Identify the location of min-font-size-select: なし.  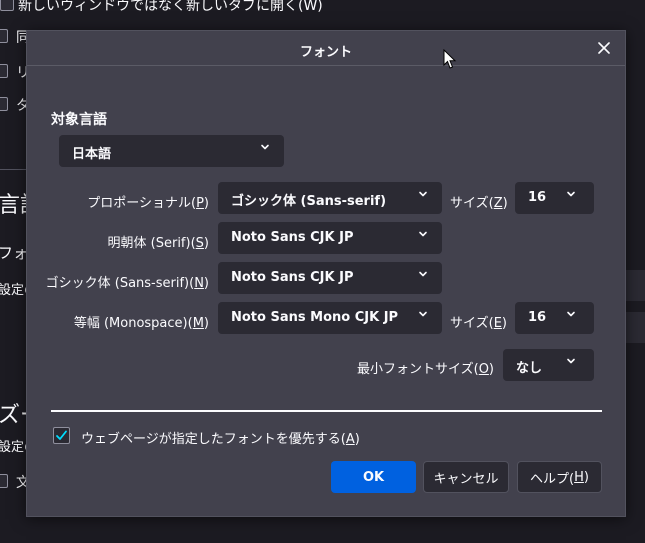
(548, 365).